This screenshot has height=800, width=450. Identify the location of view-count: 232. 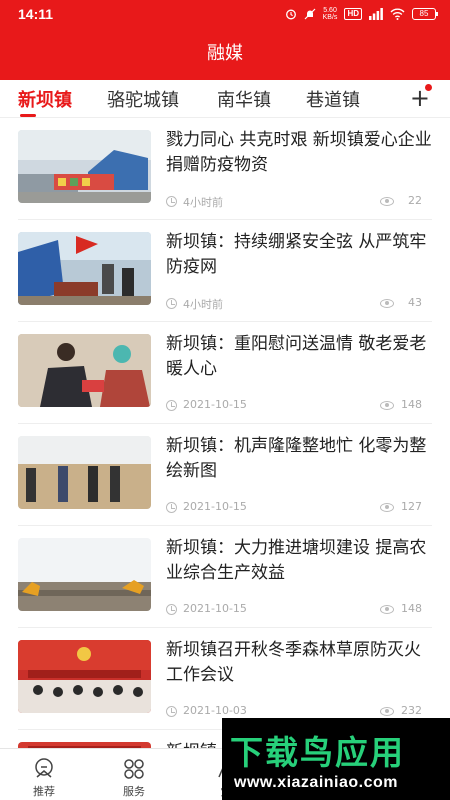
(411, 710).